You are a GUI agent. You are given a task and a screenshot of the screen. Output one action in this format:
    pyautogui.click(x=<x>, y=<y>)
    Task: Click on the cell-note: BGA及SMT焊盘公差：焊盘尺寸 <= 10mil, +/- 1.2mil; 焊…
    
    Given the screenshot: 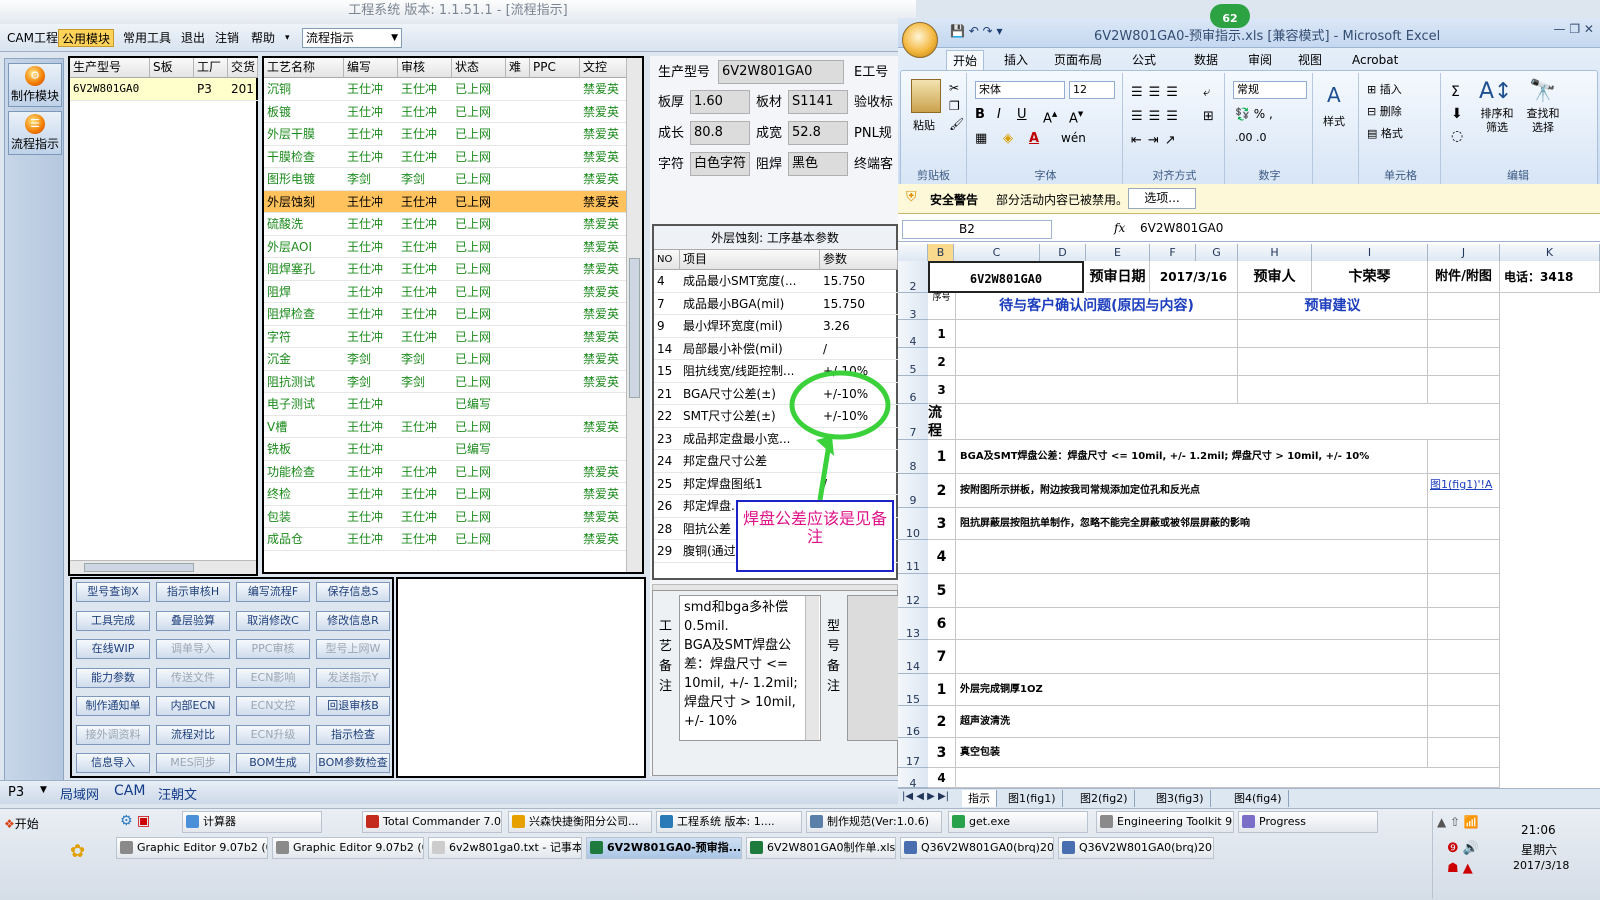 What is the action you would take?
    pyautogui.click(x=1192, y=457)
    